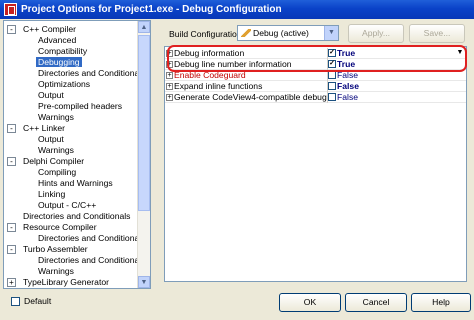  Describe the element at coordinates (346, 64) in the screenshot. I see `property-value: True` at that location.